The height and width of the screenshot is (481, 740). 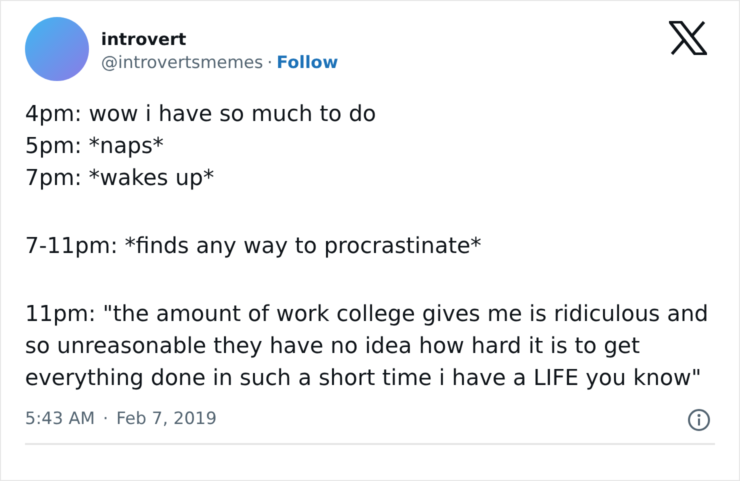 I want to click on tweet-text: 5pm: *naps*, so click(x=95, y=147).